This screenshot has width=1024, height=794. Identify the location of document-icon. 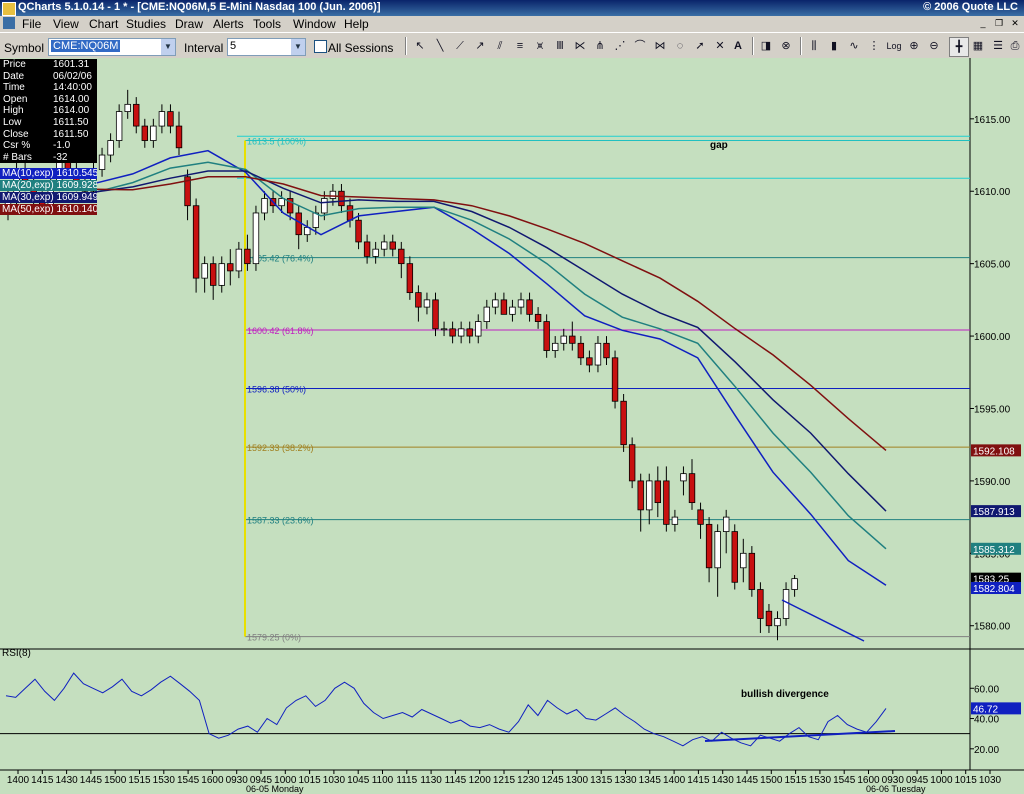
(9, 23).